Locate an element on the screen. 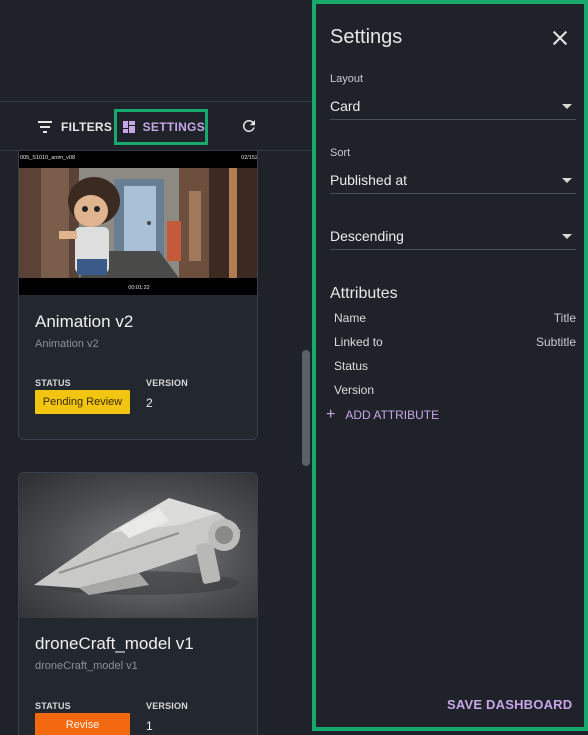 The image size is (588, 735). attribute-name: Linked to is located at coordinates (358, 342).